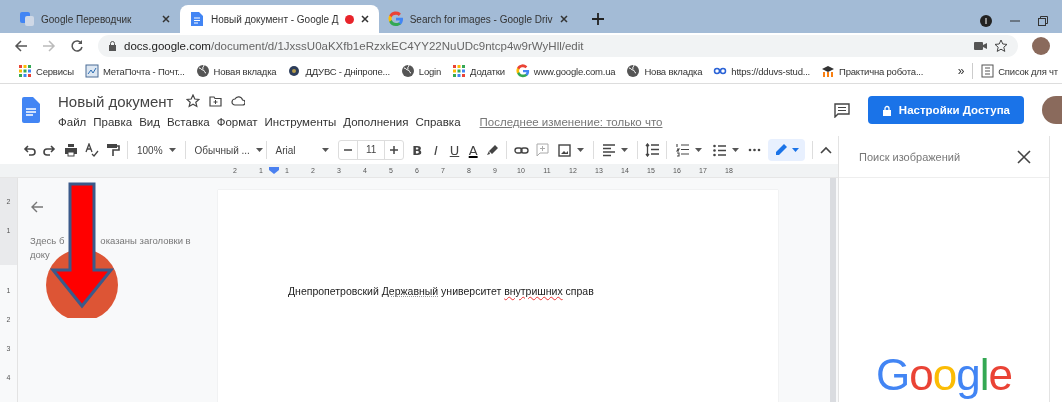 The image size is (1062, 402). What do you see at coordinates (945, 110) in the screenshot?
I see `share-button: Настройки Доступа` at bounding box center [945, 110].